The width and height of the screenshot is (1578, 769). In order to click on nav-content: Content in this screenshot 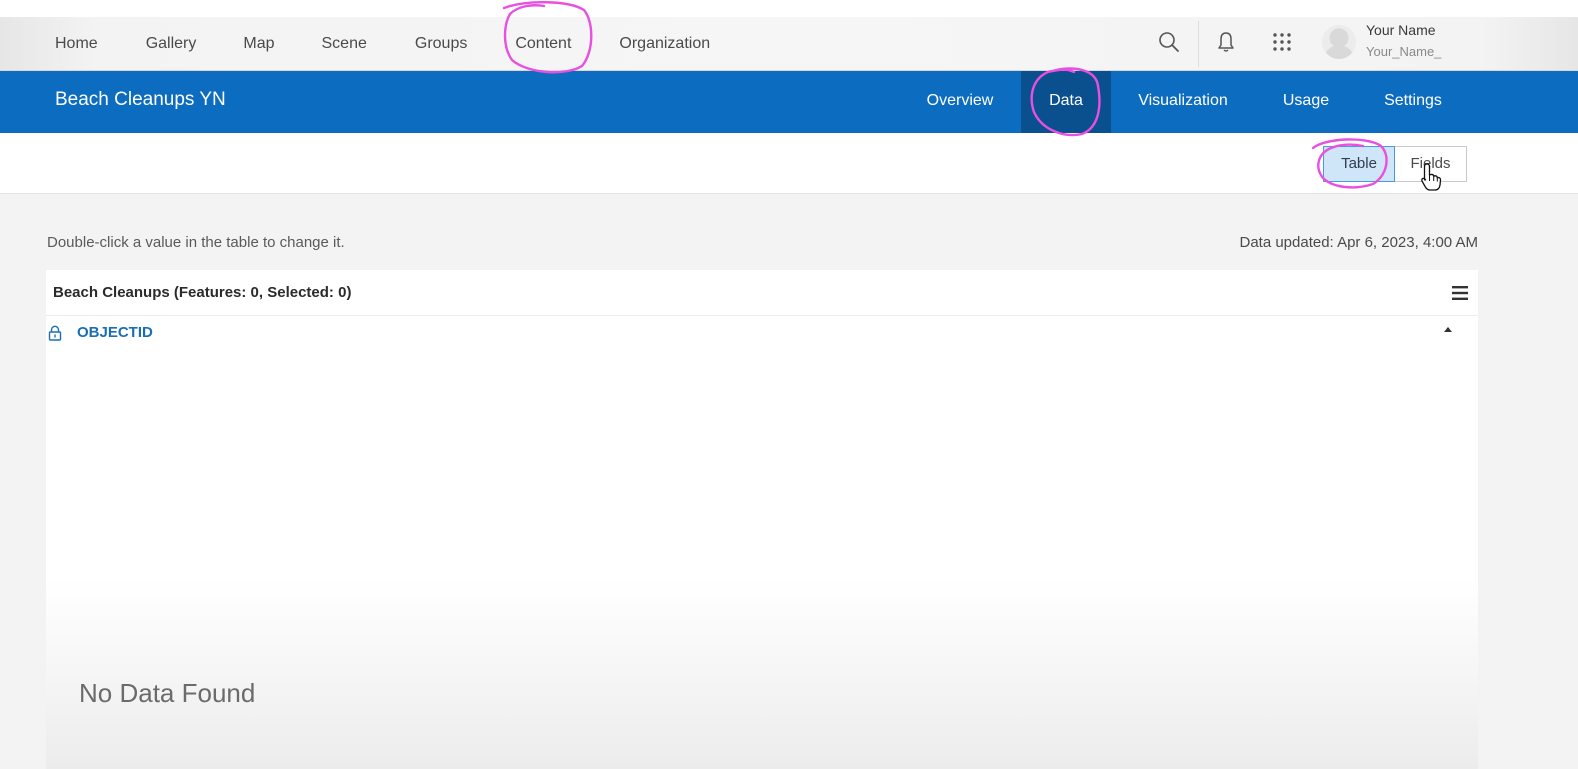, I will do `click(543, 44)`.